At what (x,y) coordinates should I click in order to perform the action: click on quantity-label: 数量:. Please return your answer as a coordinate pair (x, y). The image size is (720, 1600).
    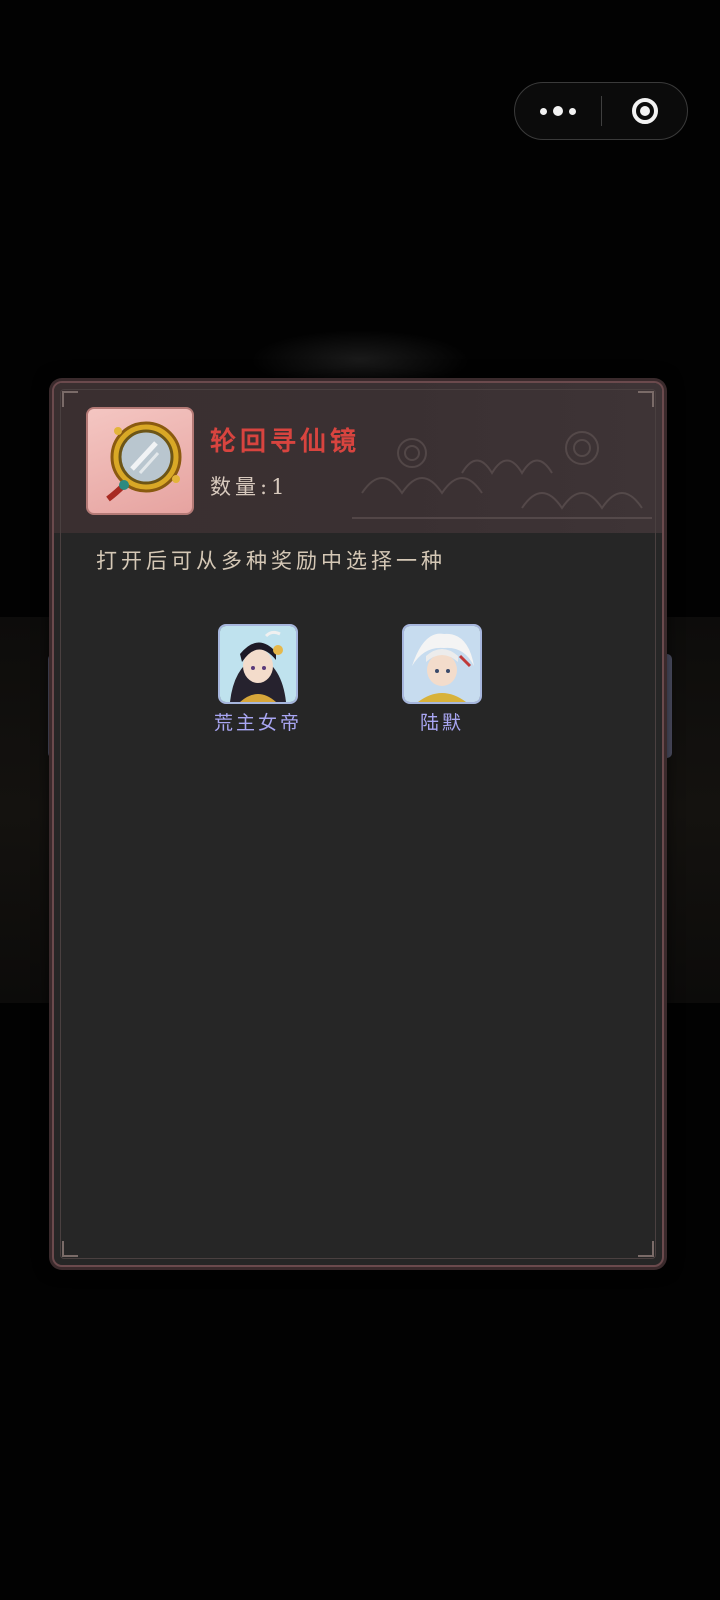
    Looking at the image, I should click on (241, 487).